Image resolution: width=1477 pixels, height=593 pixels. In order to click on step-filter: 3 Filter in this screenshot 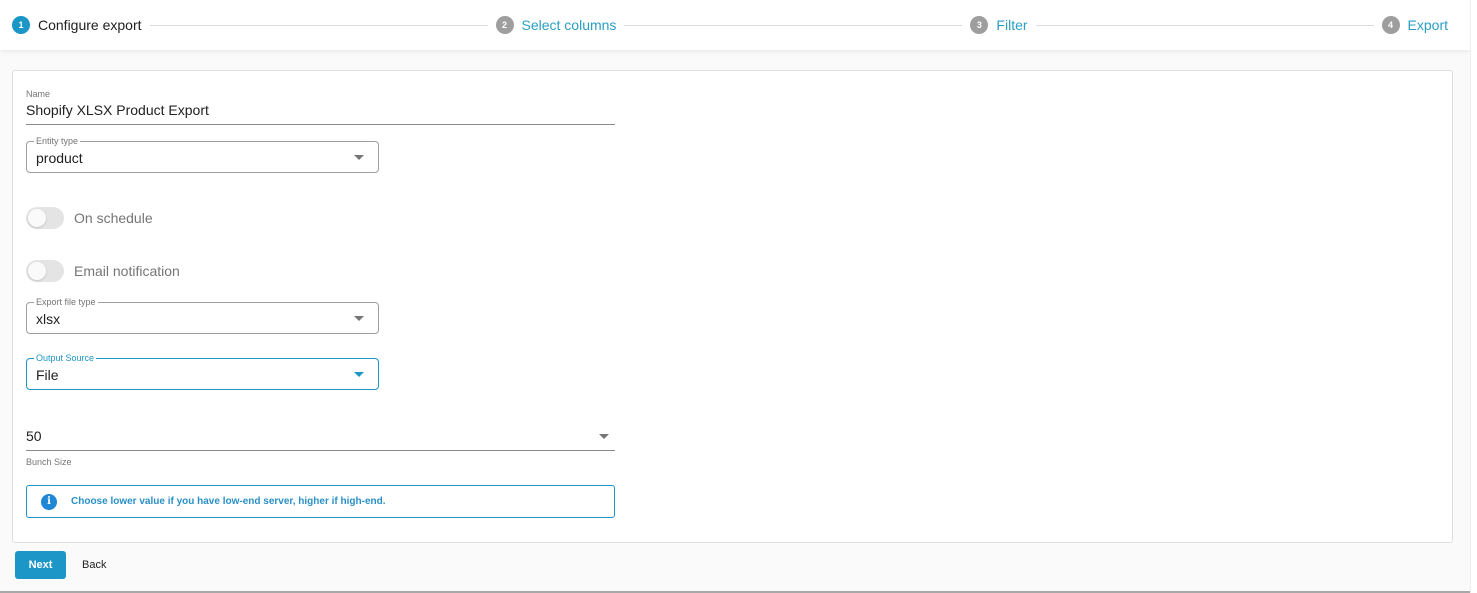, I will do `click(999, 25)`.